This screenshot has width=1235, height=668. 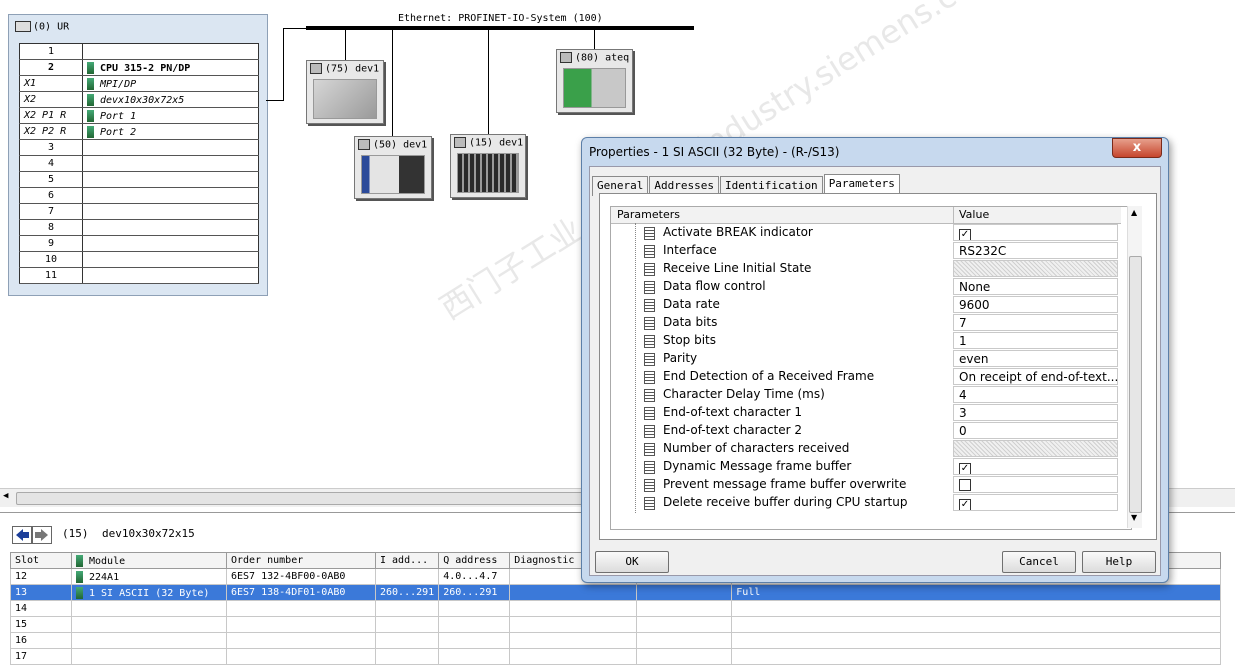 I want to click on rack-row: X2 devx10x30x72x5, so click(x=139, y=99).